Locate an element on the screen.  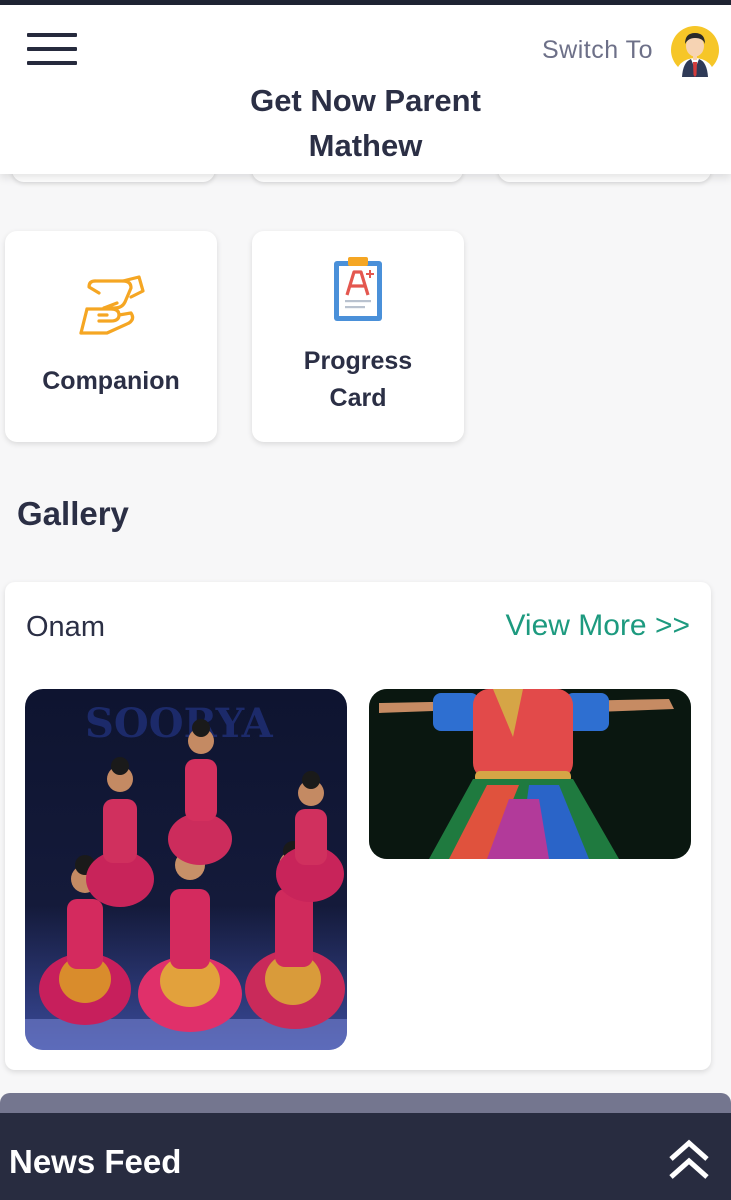
report-card-icon is located at coordinates (358, 289).